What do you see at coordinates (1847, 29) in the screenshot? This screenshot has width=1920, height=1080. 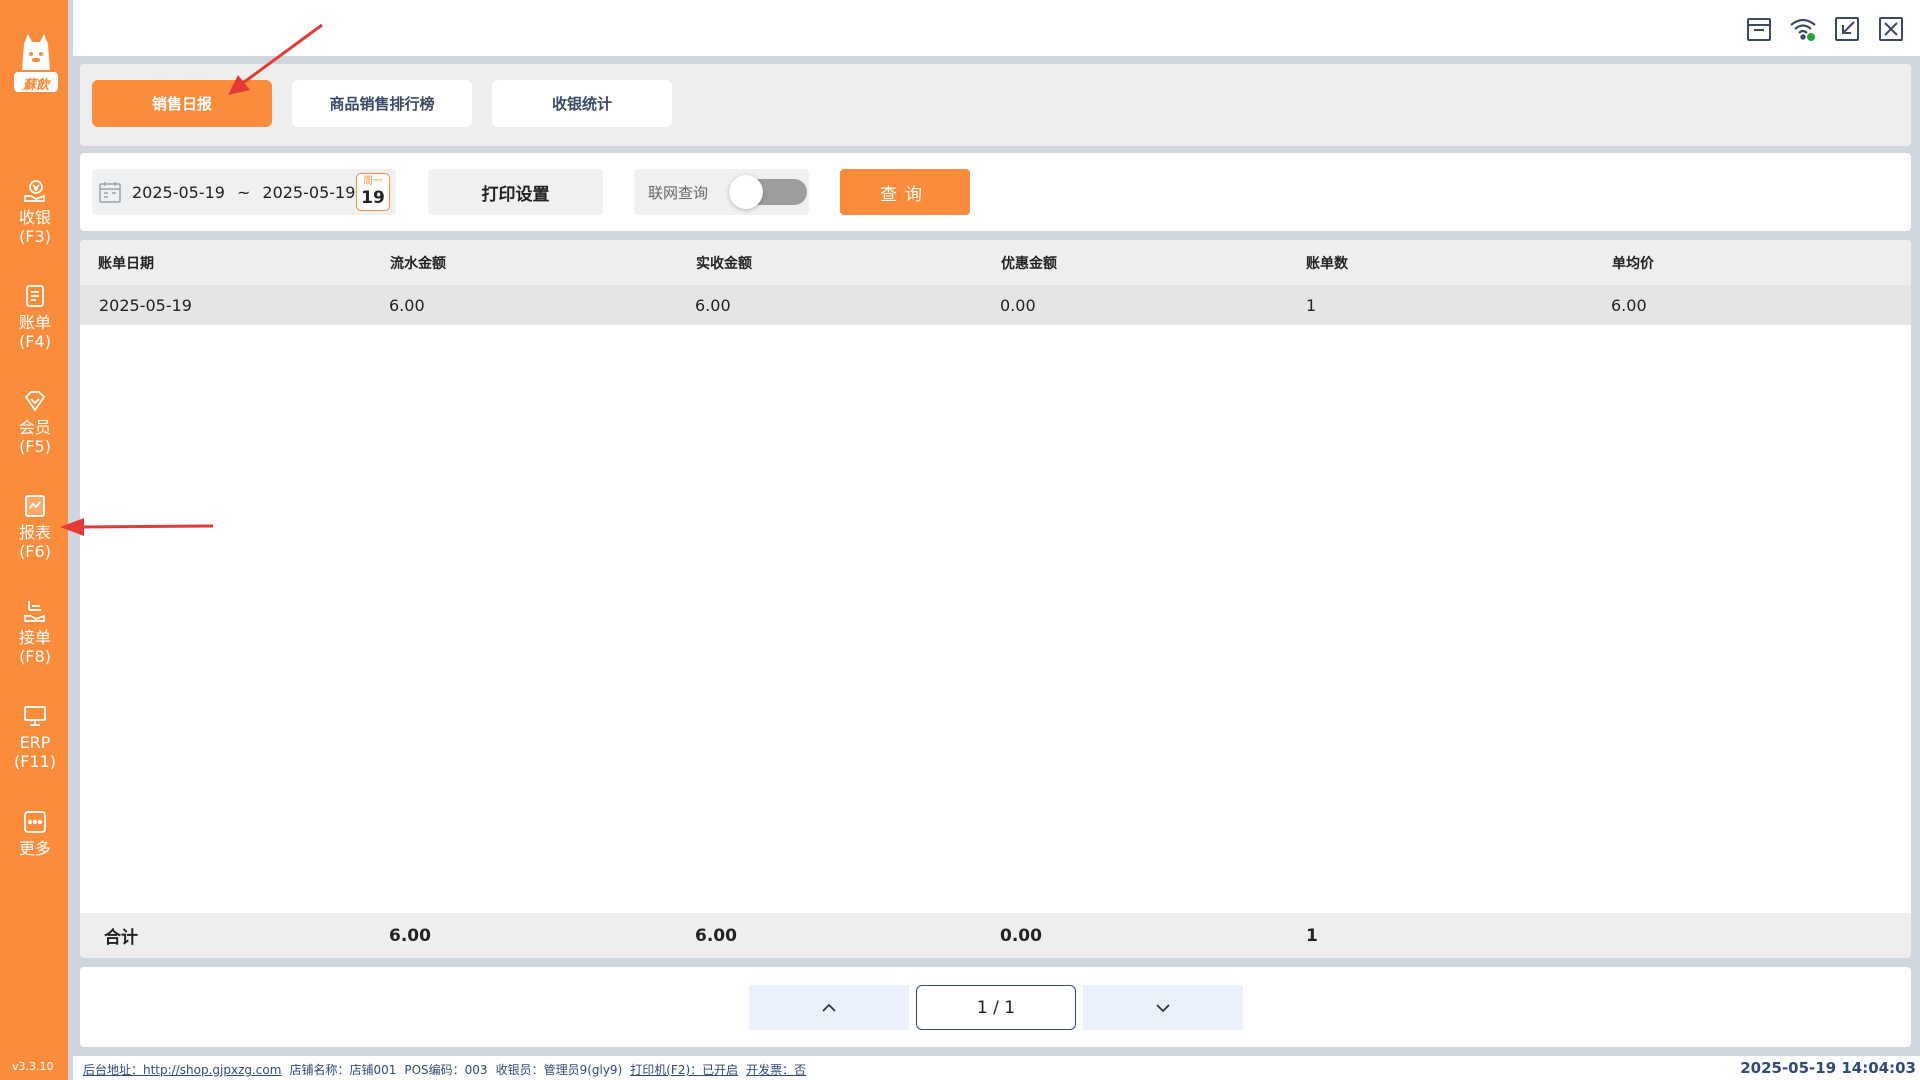 I see `minimize-icon` at bounding box center [1847, 29].